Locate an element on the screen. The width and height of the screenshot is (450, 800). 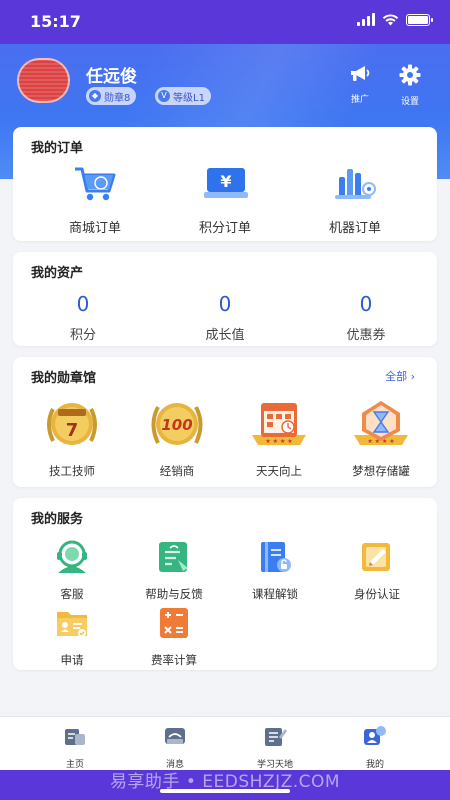
orders-card: 我的订单 商城订单 ¥ 积分订单 机器订单 is located at coordinates (225, 184).